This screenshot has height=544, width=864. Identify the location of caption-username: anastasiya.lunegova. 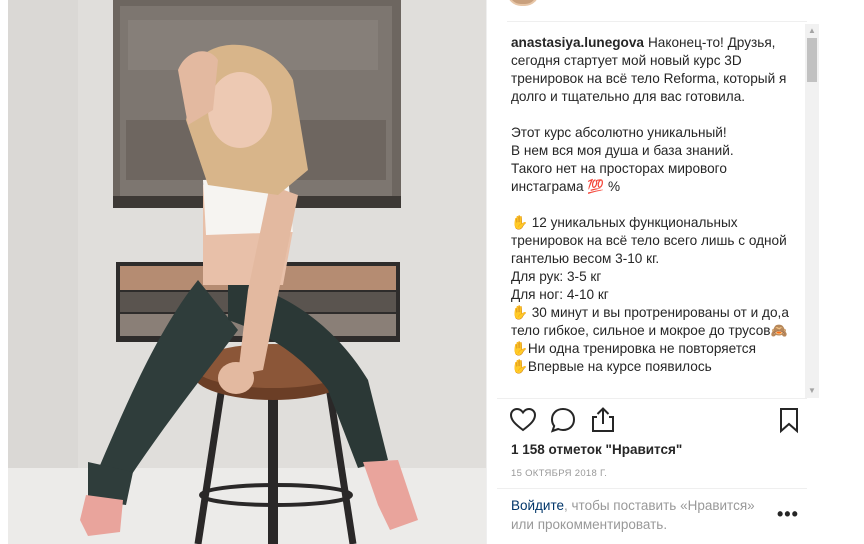
(577, 42).